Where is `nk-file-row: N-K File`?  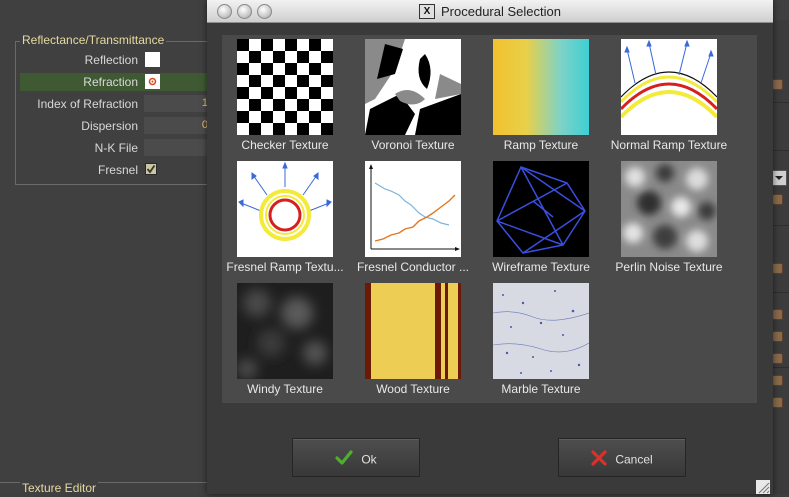 nk-file-row: N-K File is located at coordinates (117, 148).